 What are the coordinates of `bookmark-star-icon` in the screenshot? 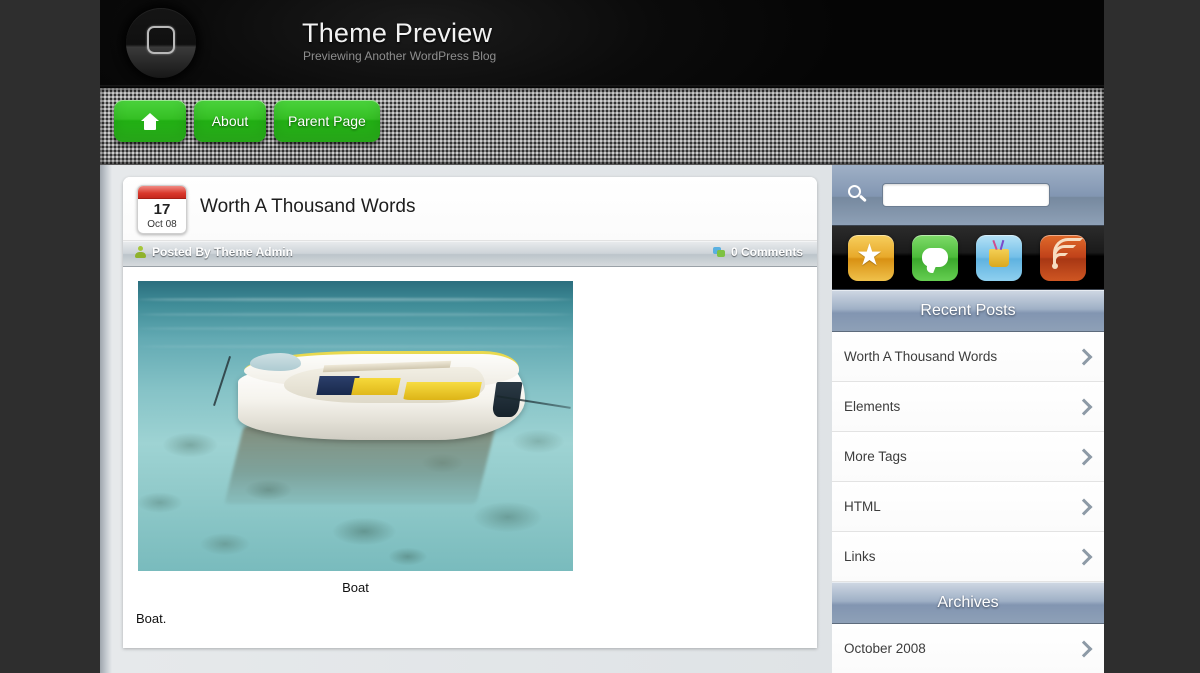 It's located at (871, 257).